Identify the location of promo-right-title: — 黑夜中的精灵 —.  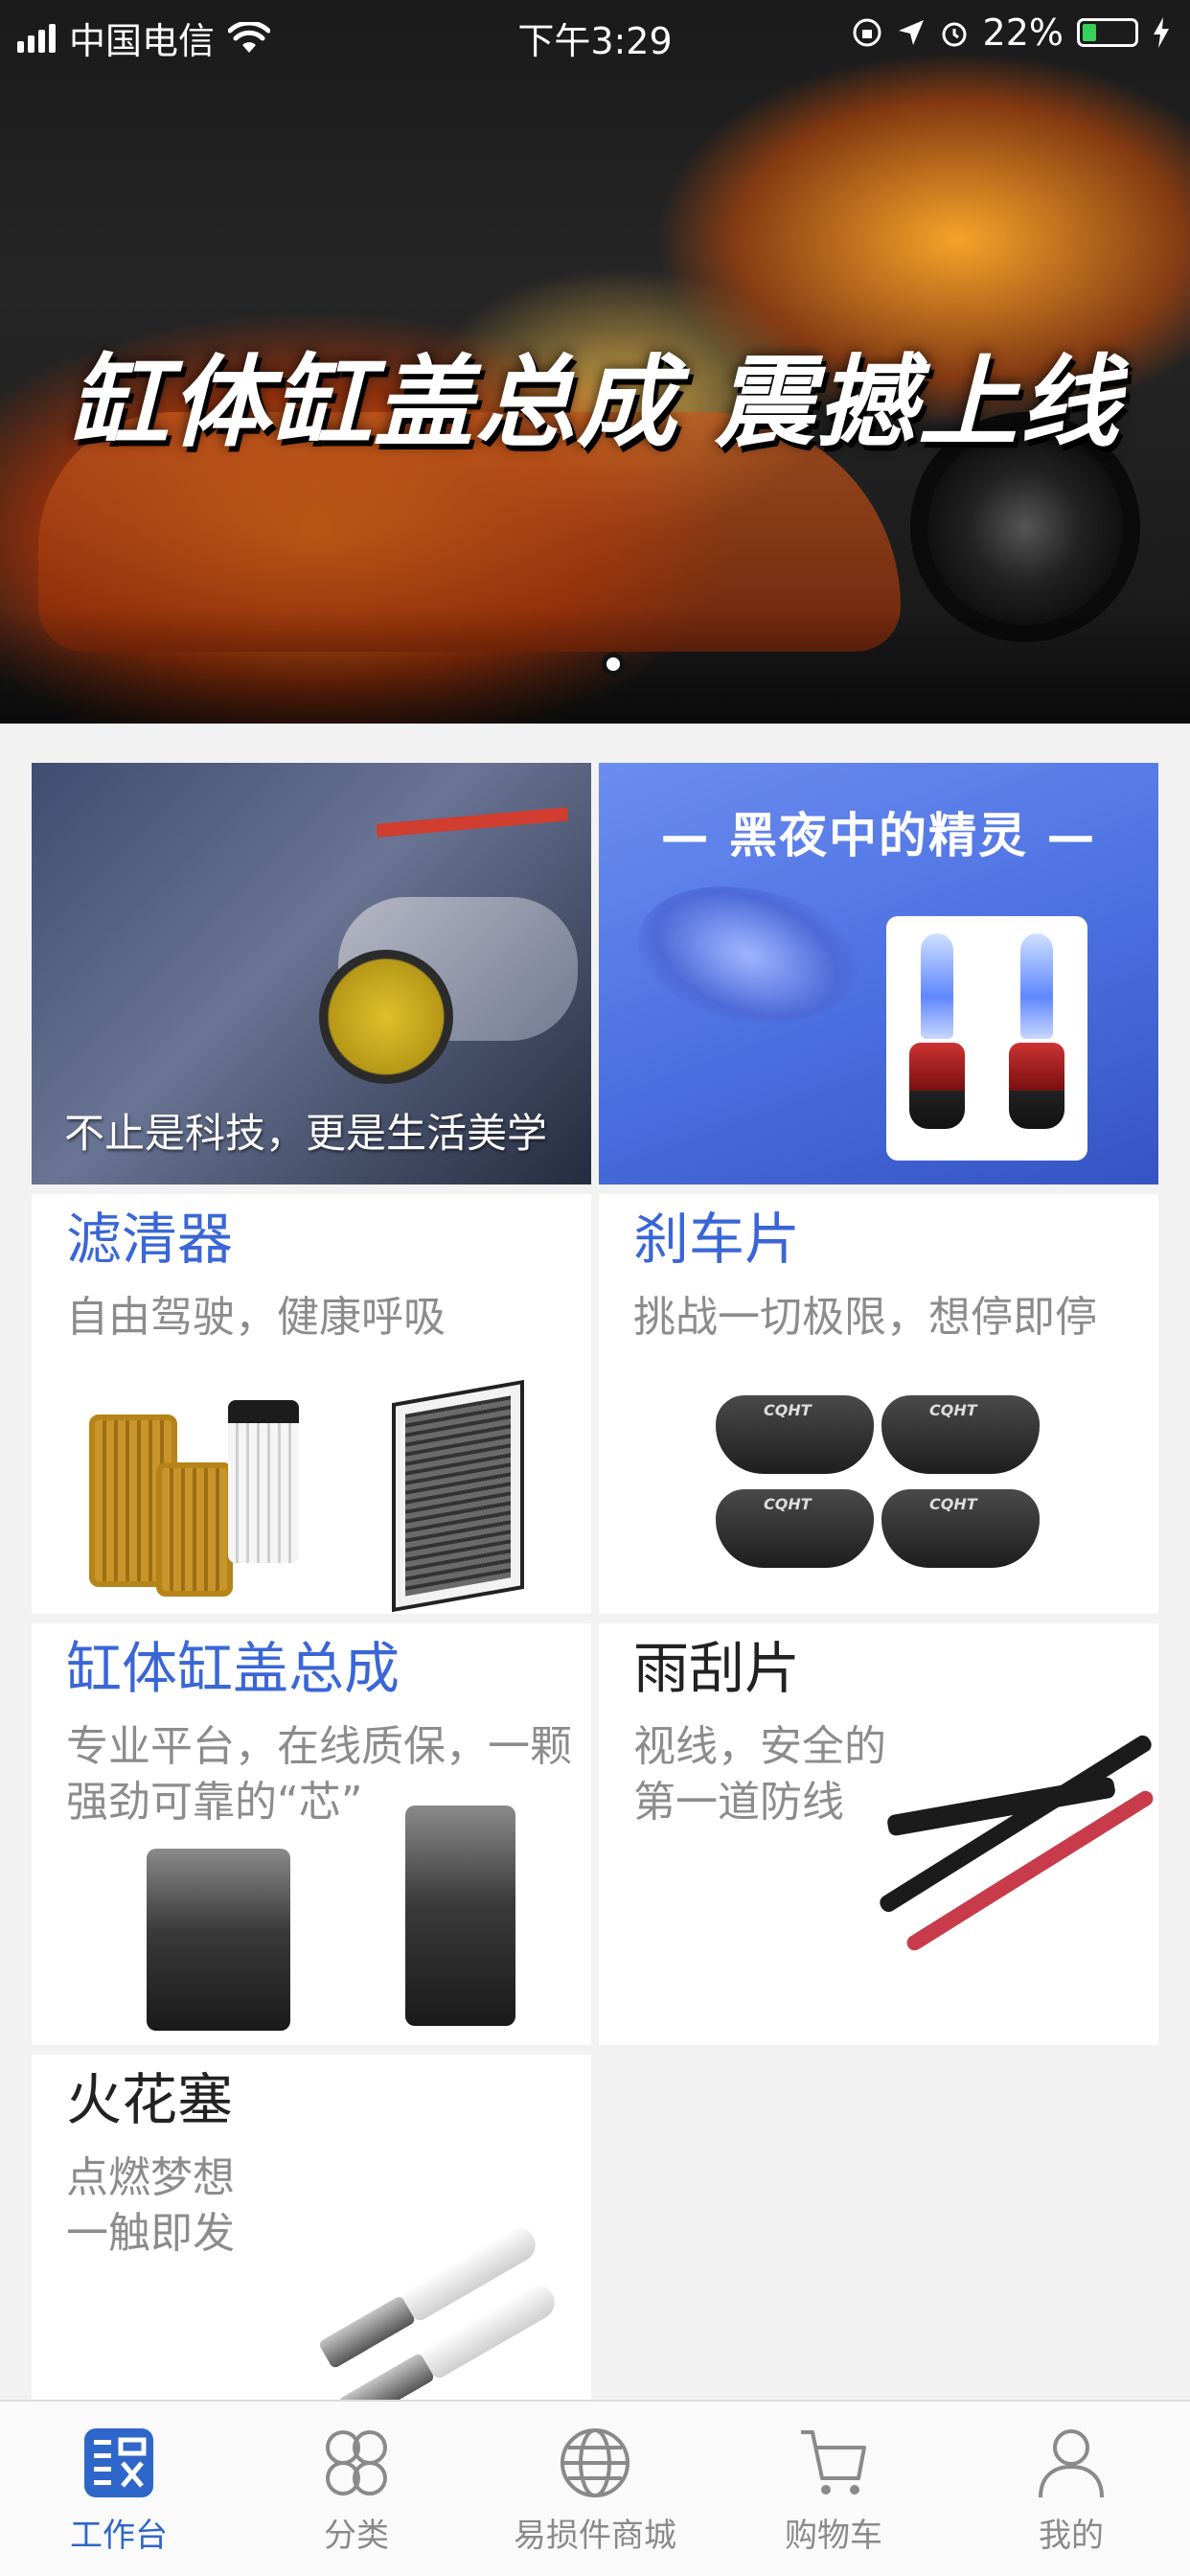
(879, 835).